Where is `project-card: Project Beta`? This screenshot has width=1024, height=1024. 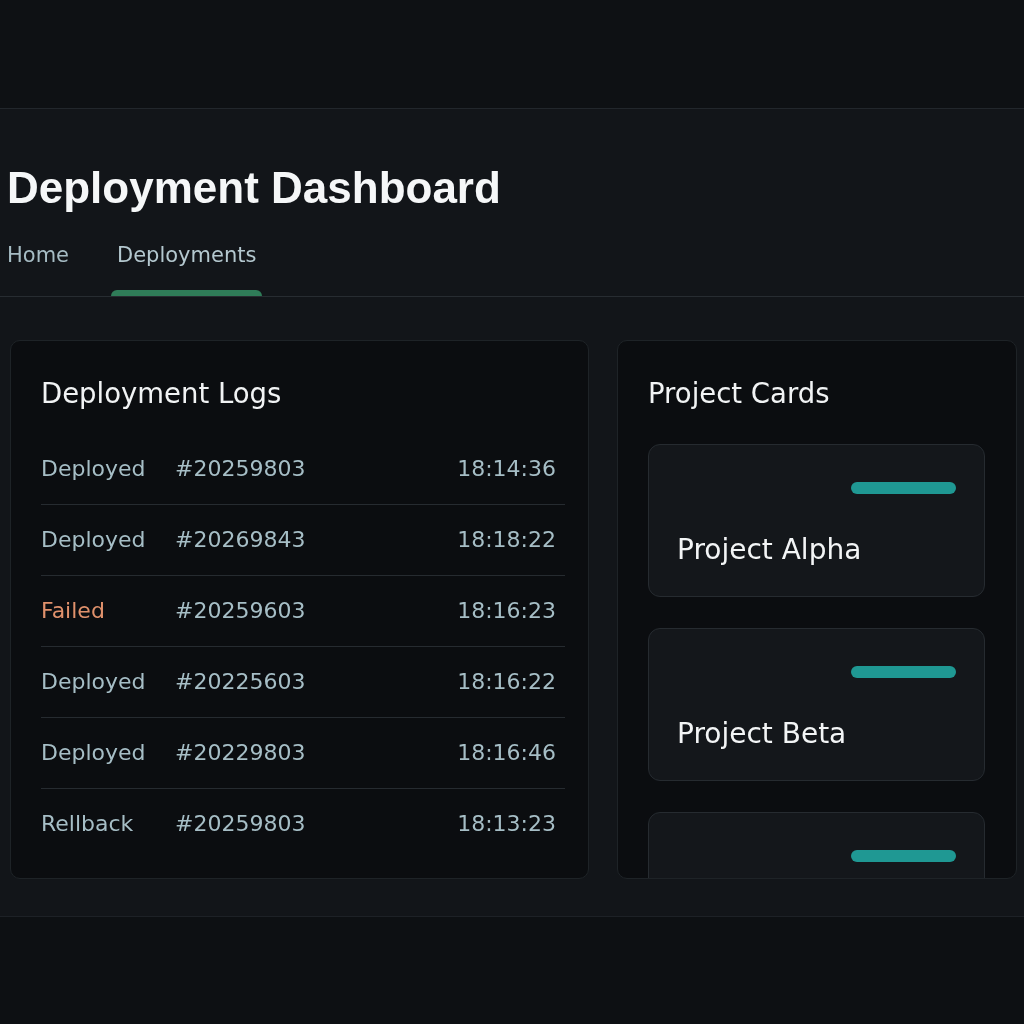
project-card: Project Beta is located at coordinates (816, 704).